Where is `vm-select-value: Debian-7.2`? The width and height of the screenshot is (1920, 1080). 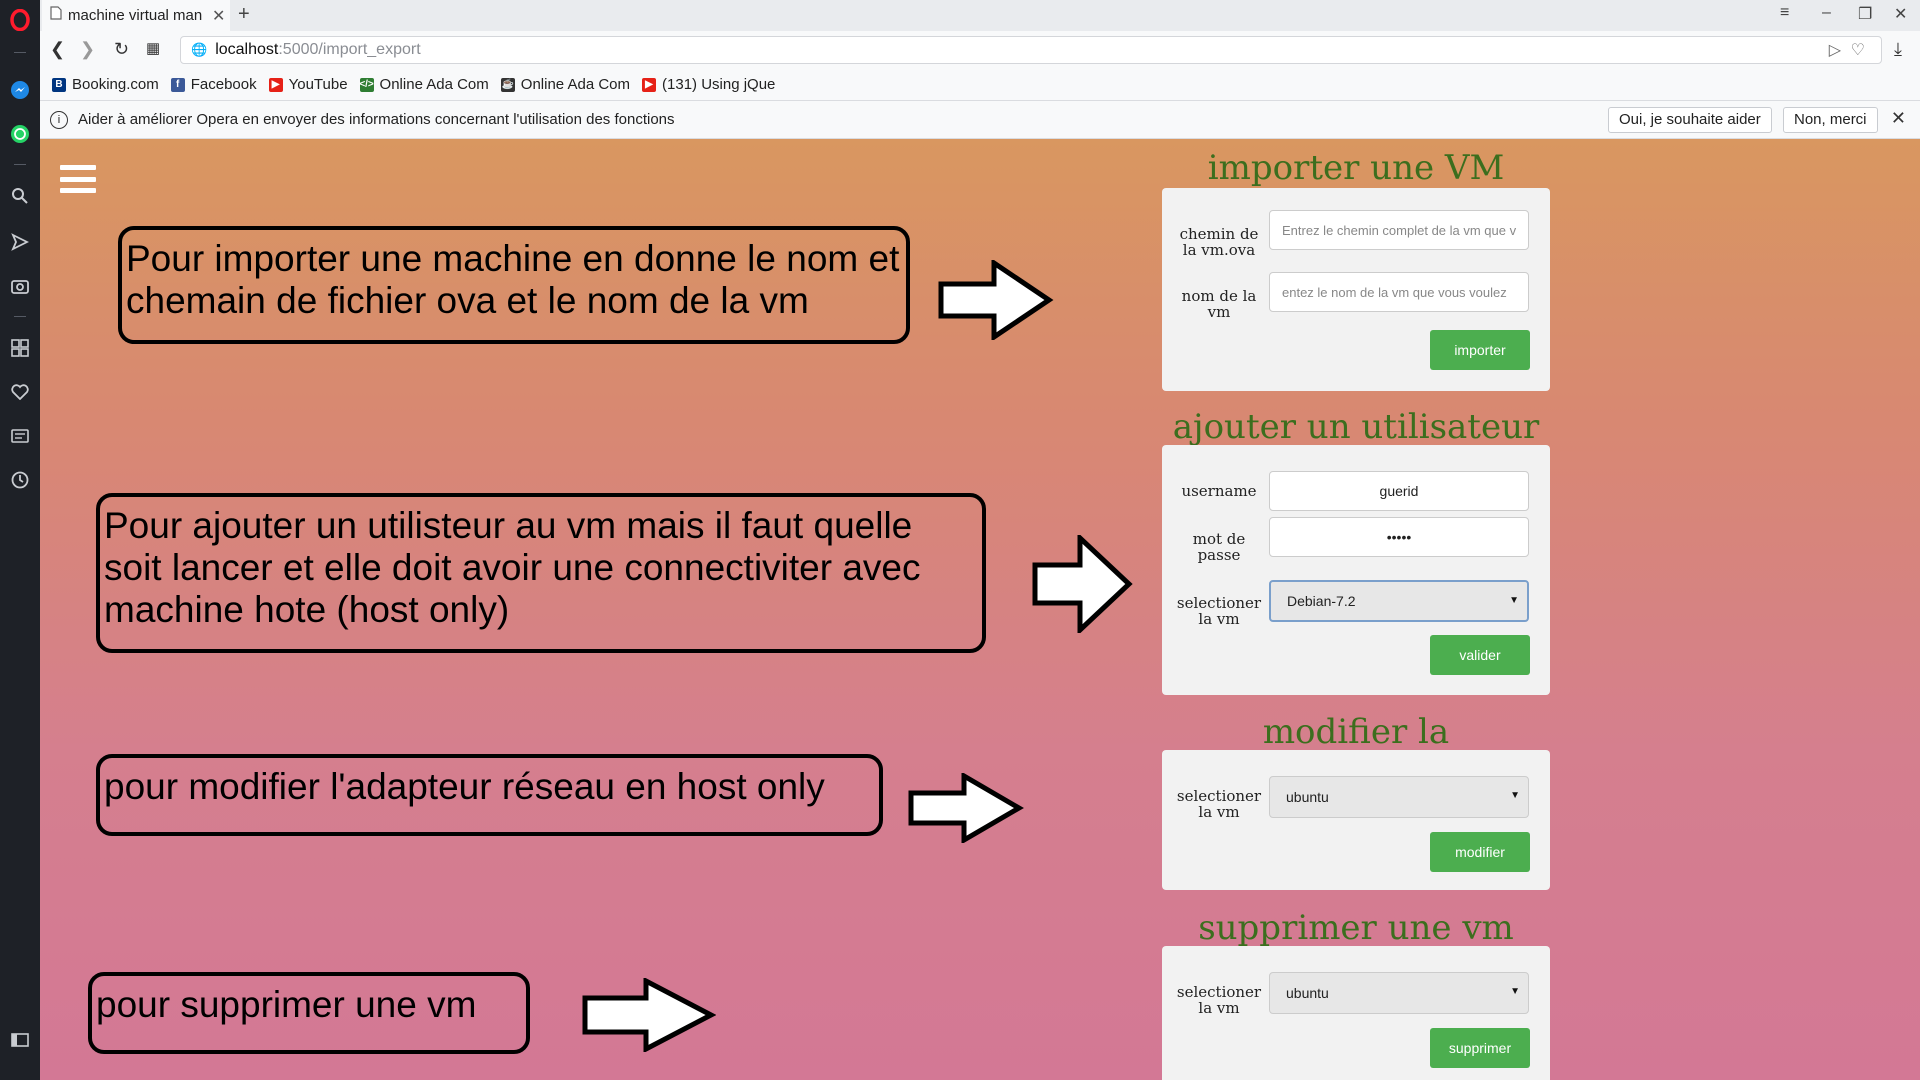
vm-select-value: Debian-7.2 is located at coordinates (1321, 601).